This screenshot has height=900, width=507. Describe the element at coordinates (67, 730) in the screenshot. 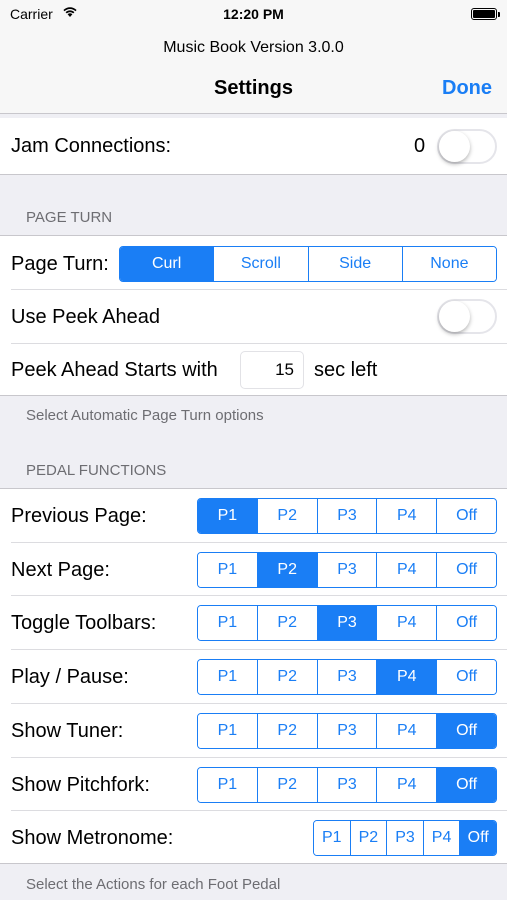

I see `pedal-row-label-show-tuner: Show Tuner:` at that location.